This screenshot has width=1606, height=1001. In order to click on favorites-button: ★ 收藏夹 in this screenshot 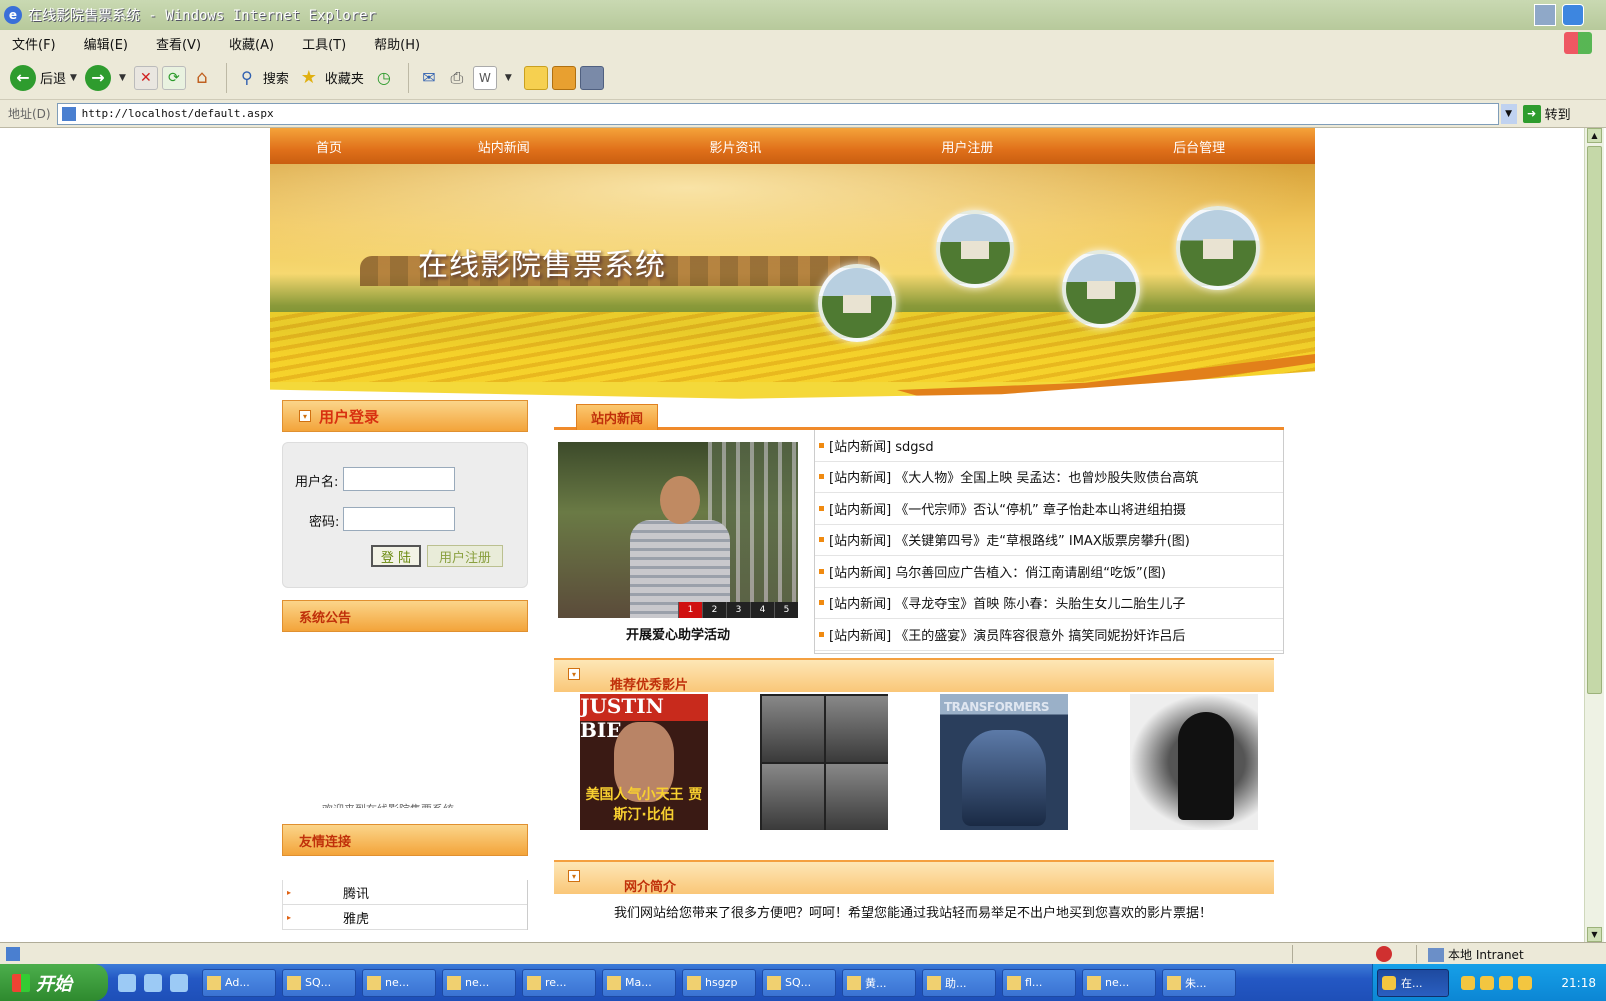, I will do `click(330, 78)`.